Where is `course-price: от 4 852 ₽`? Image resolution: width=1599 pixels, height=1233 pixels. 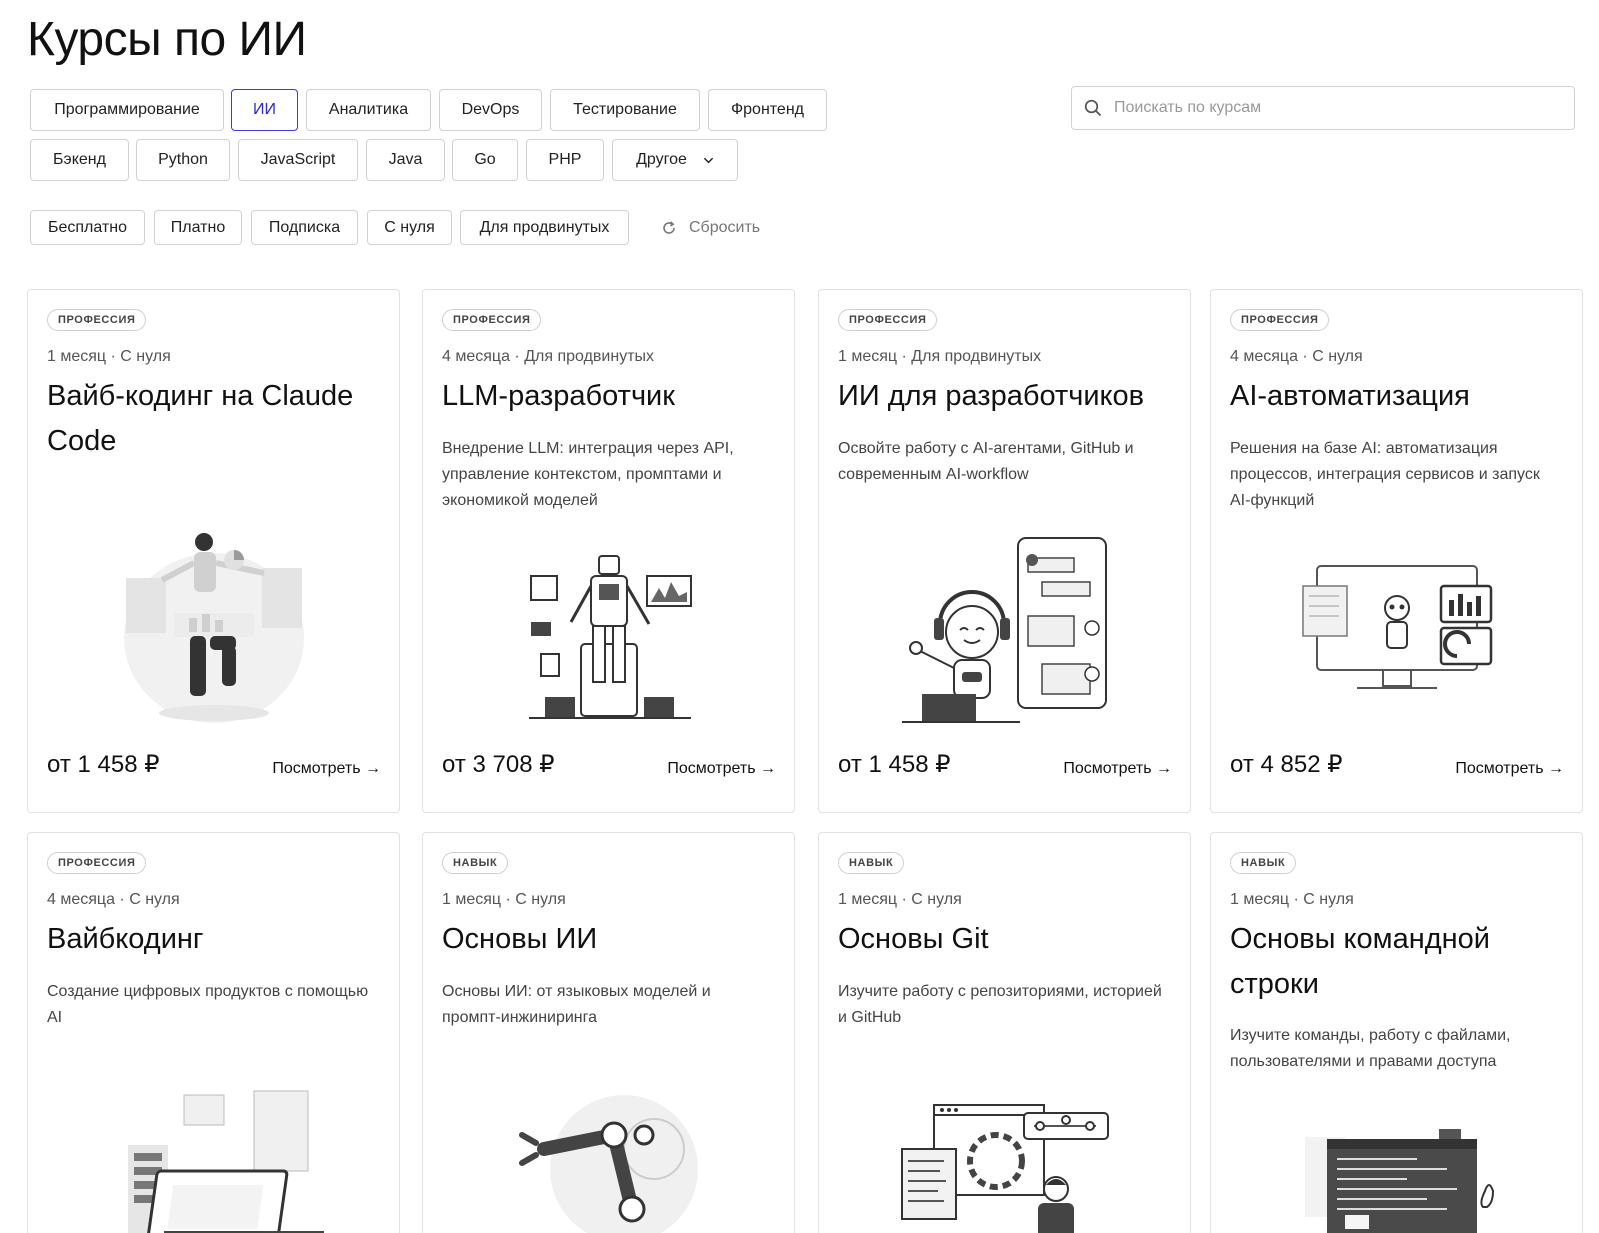 course-price: от 4 852 ₽ is located at coordinates (1286, 764).